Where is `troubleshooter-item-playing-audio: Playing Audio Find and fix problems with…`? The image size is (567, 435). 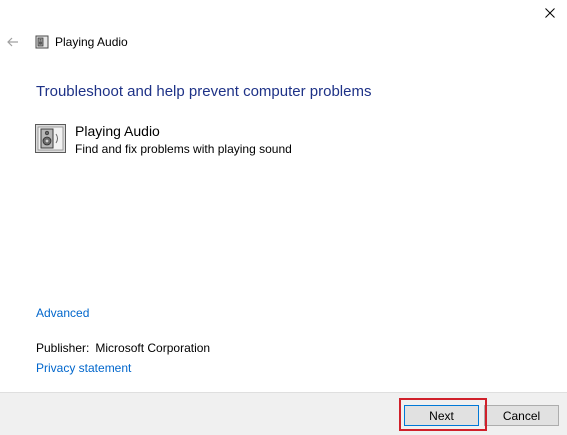 troubleshooter-item-playing-audio: Playing Audio Find and fix problems with… is located at coordinates (195, 140).